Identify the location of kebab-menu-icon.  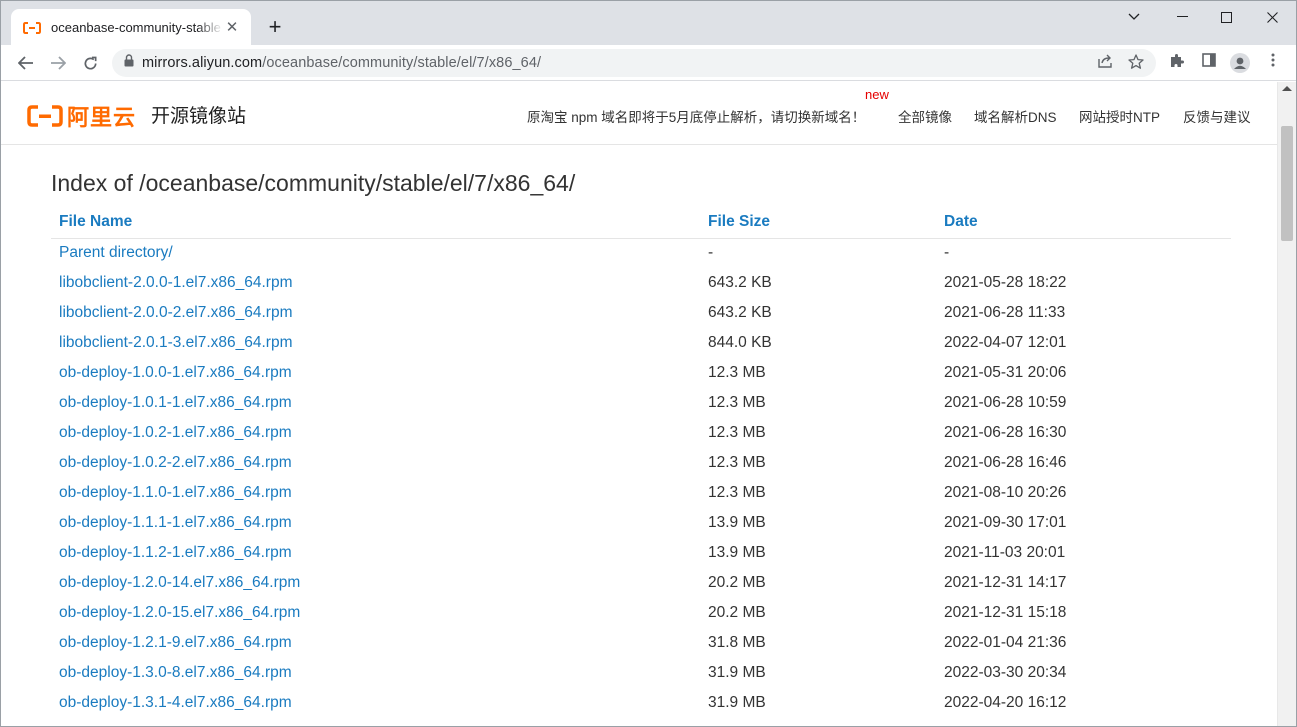
(1273, 63).